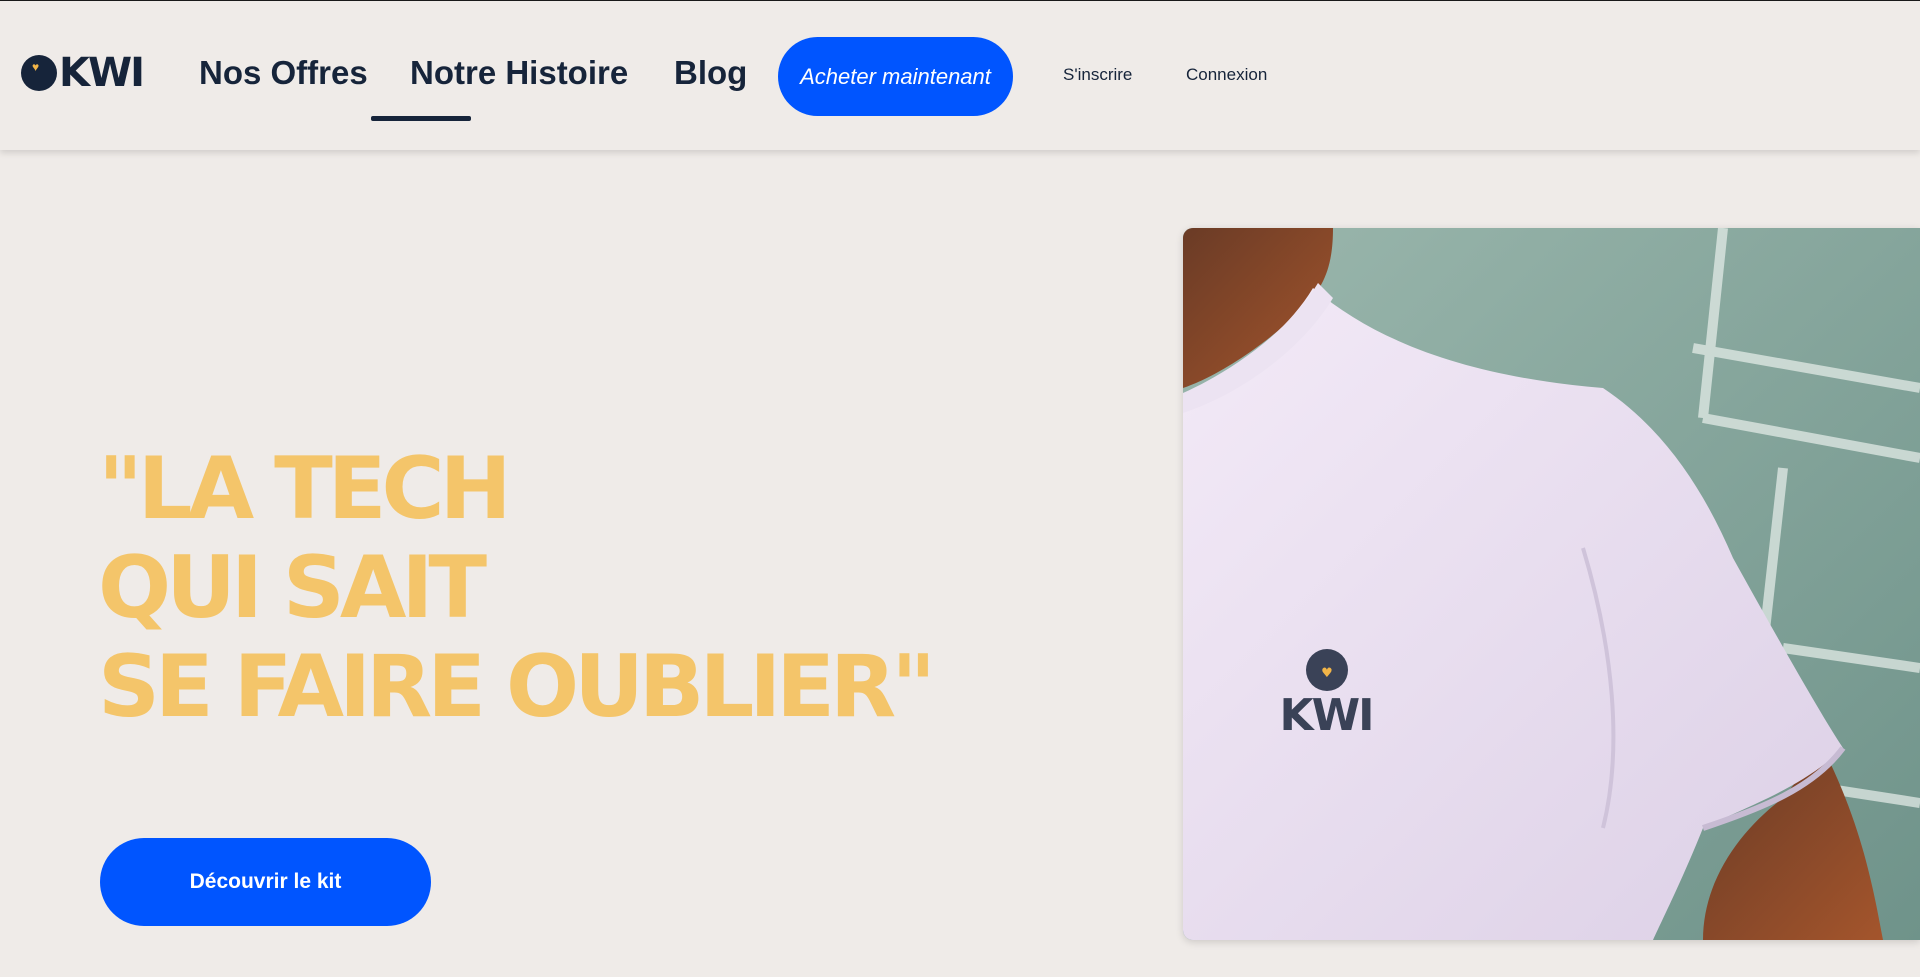 The width and height of the screenshot is (1920, 977). What do you see at coordinates (1226, 75) in the screenshot?
I see `login-link: Connexion` at bounding box center [1226, 75].